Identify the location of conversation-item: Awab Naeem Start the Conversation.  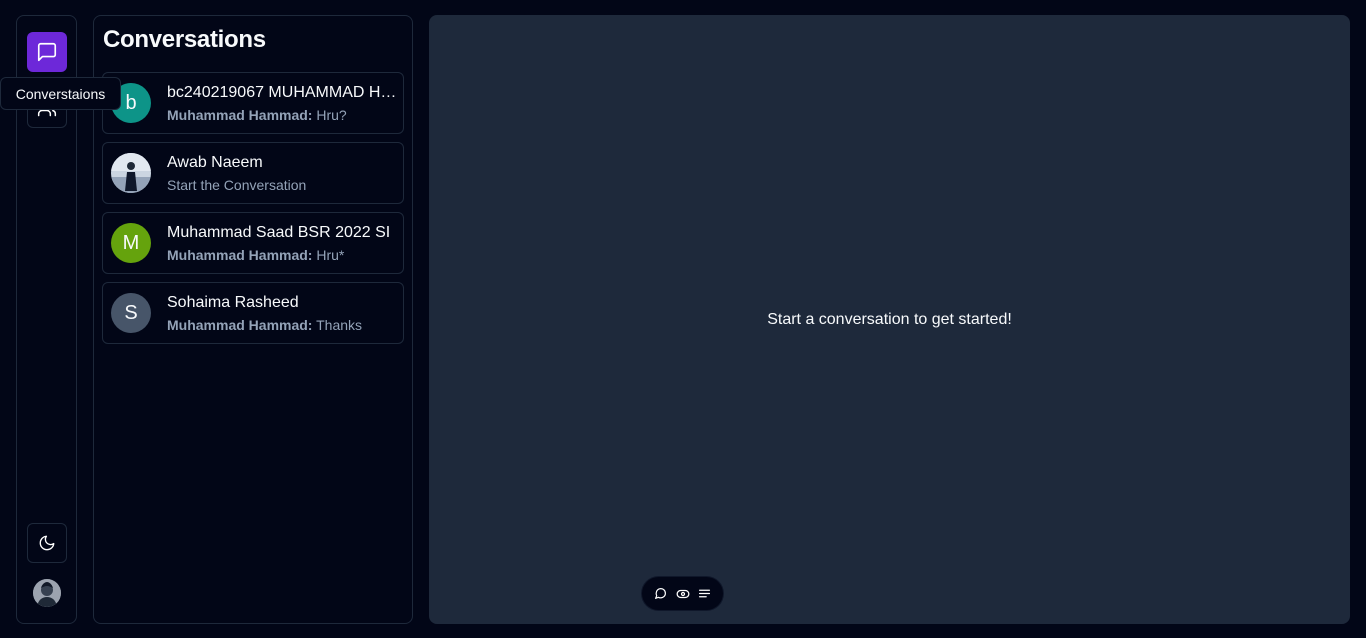
(253, 173).